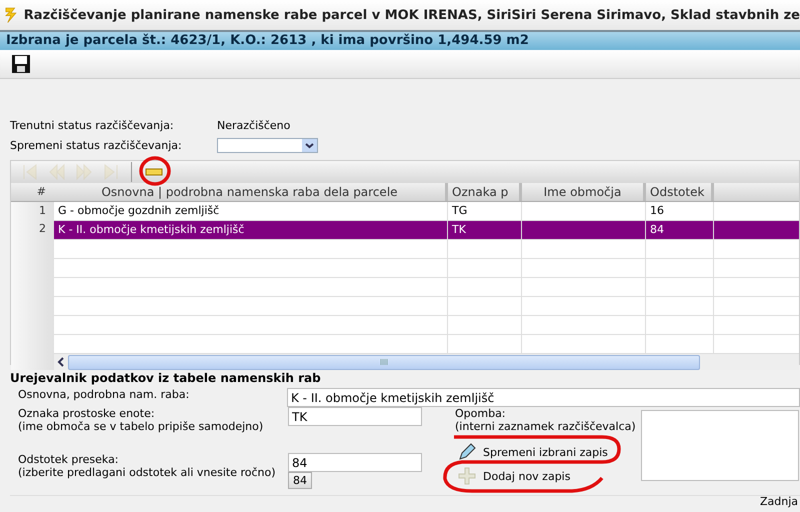 The width and height of the screenshot is (800, 512). What do you see at coordinates (300, 480) in the screenshot?
I see `suggestion-button: 84` at bounding box center [300, 480].